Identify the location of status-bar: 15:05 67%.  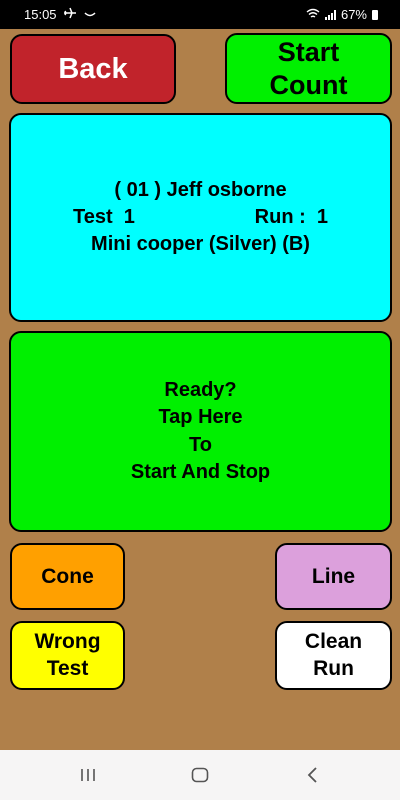
(200, 14).